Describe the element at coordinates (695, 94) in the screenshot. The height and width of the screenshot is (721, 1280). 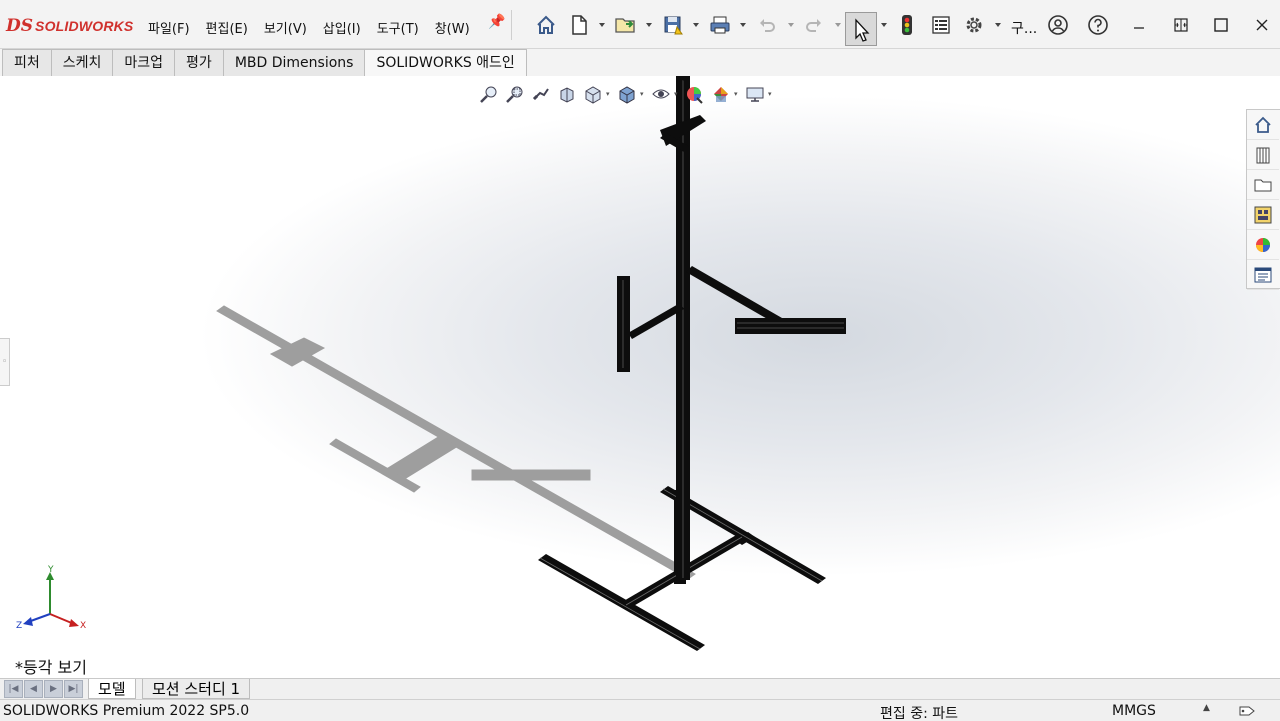
I see `edit-appearance-icon` at that location.